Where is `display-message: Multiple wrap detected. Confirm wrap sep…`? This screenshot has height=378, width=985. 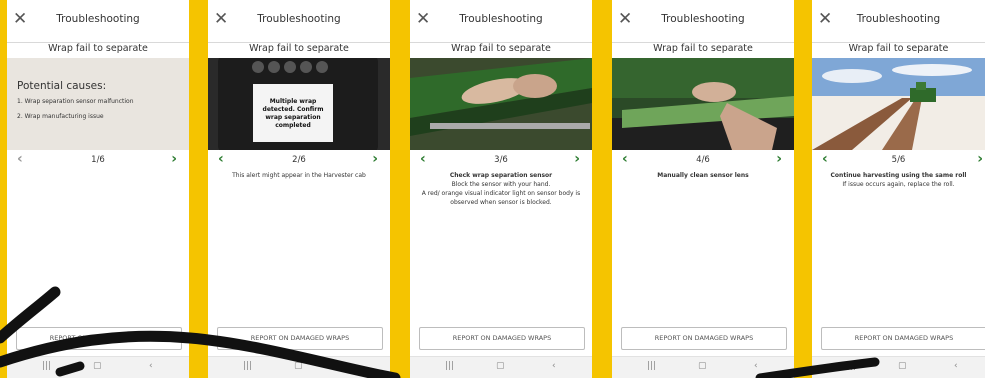 display-message: Multiple wrap detected. Confirm wrap sep… is located at coordinates (293, 113).